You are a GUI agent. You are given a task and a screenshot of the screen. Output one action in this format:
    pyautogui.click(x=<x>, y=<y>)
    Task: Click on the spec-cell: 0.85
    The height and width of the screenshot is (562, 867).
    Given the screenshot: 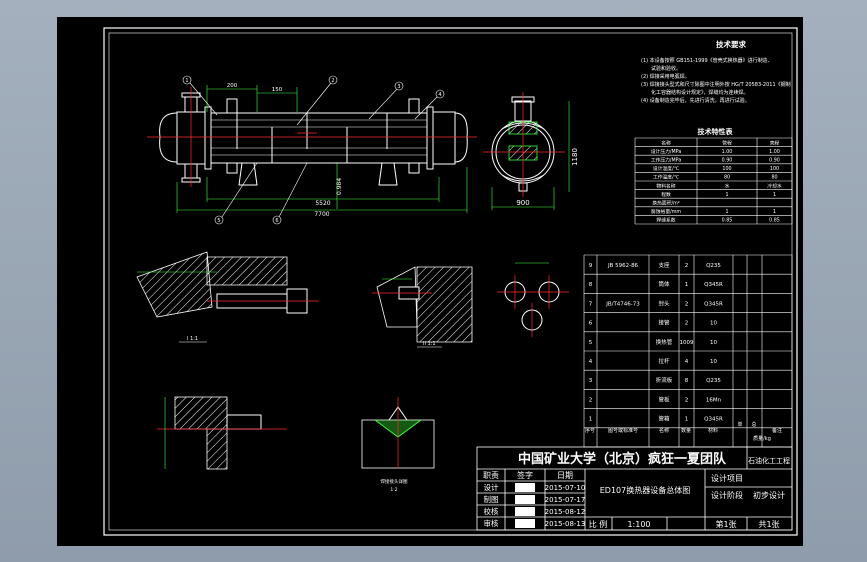 What is the action you would take?
    pyautogui.click(x=774, y=221)
    